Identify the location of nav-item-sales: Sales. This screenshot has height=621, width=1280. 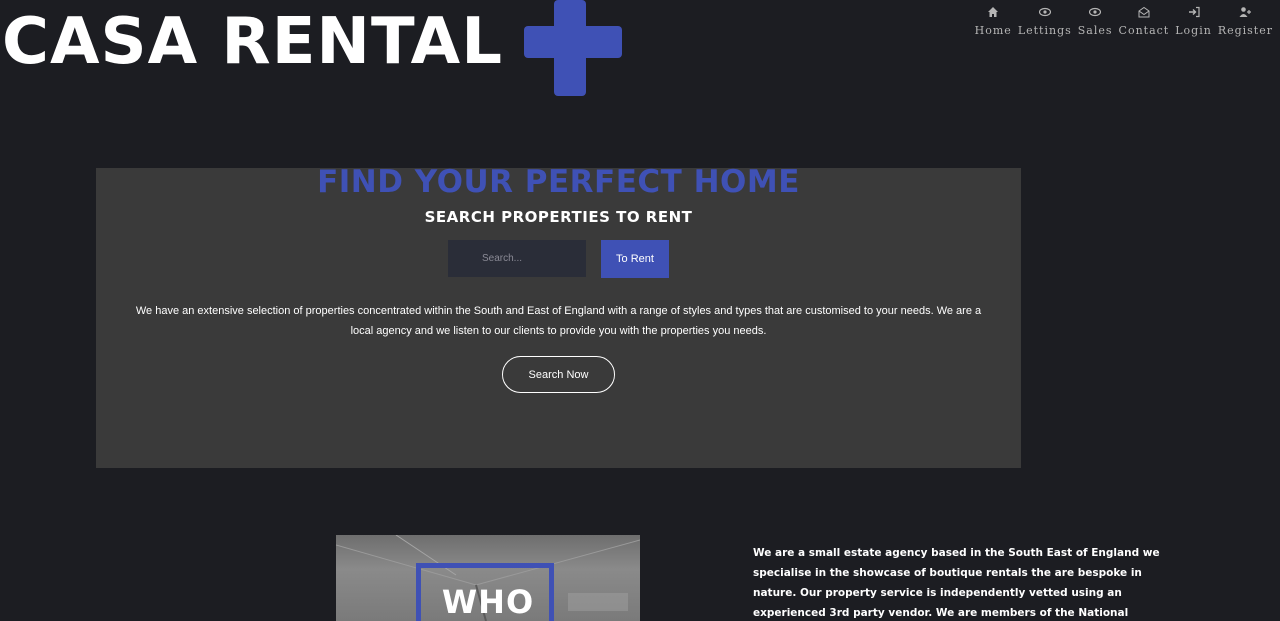
(1095, 21).